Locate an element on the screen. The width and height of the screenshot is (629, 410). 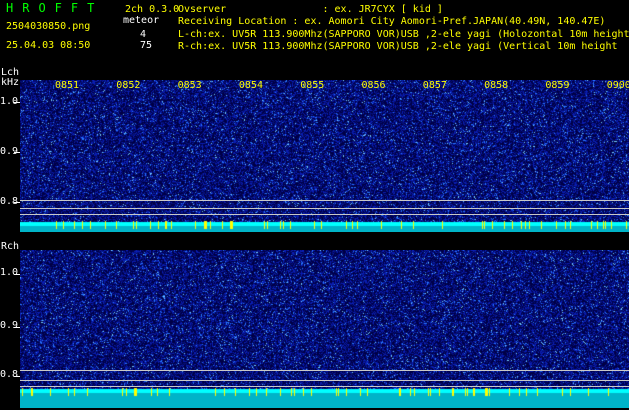
rch-ytick-label: 0.9 is located at coordinates (9, 325).